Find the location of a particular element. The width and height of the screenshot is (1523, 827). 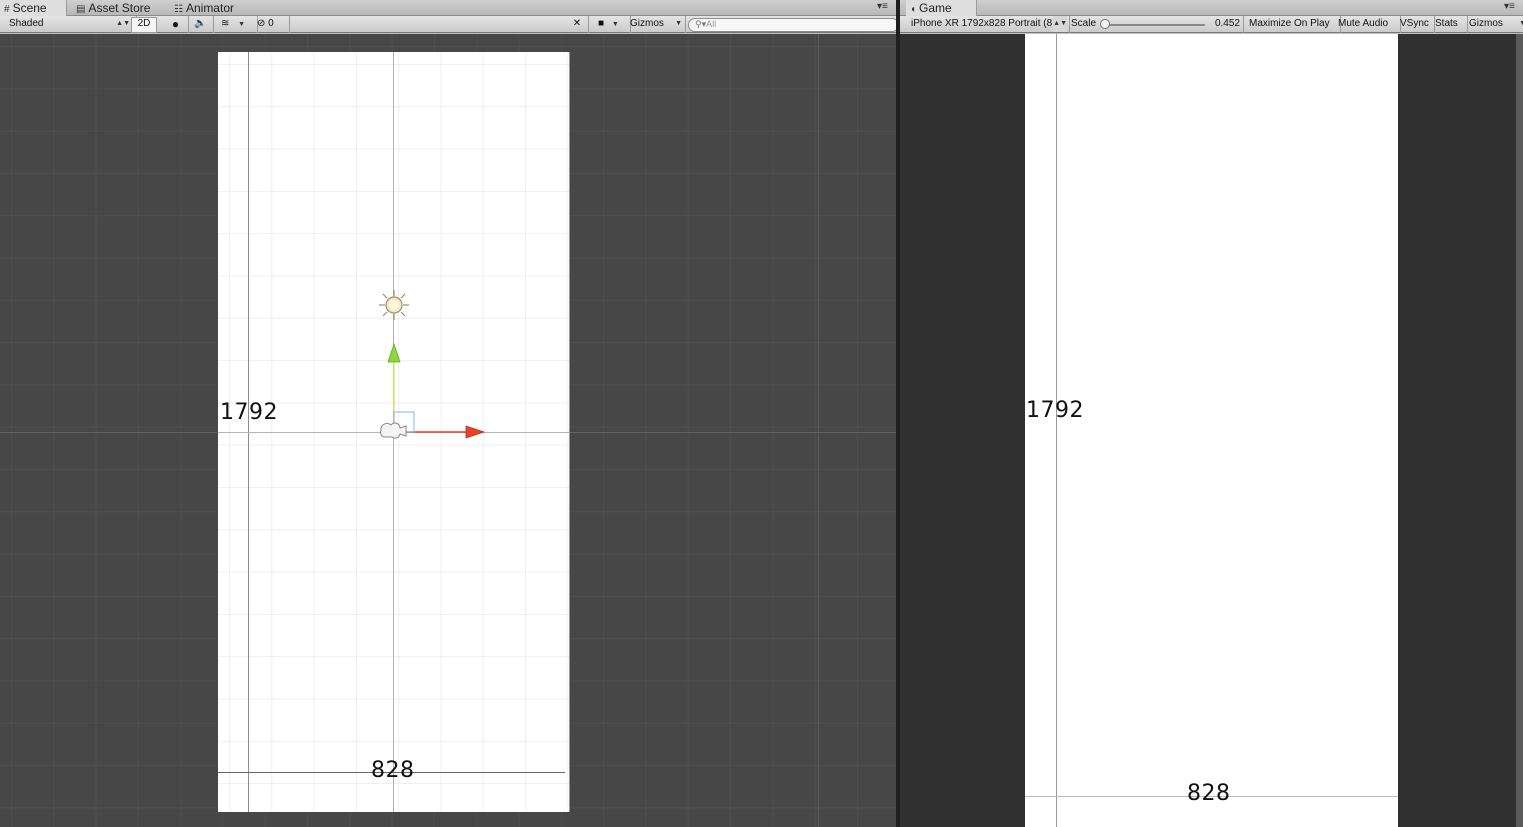

game-tabstrip: ◖ Game ▾≡ is located at coordinates (1211, 8).